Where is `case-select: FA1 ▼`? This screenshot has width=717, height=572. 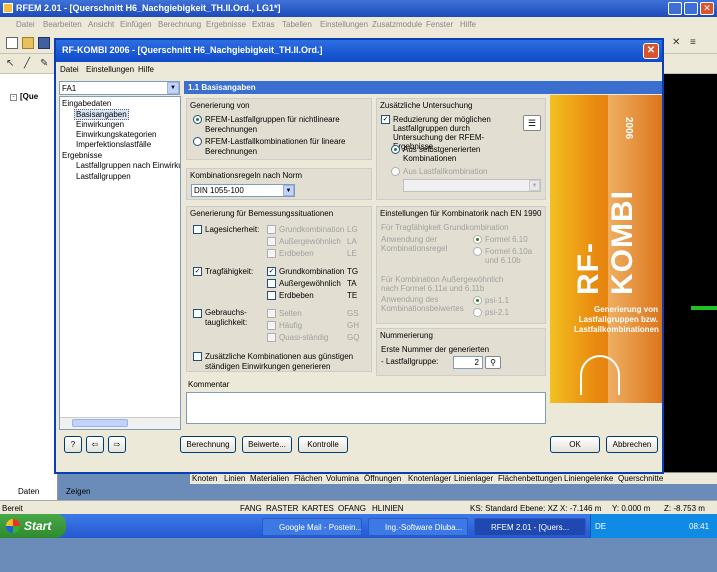
case-select: FA1 ▼ is located at coordinates (119, 88).